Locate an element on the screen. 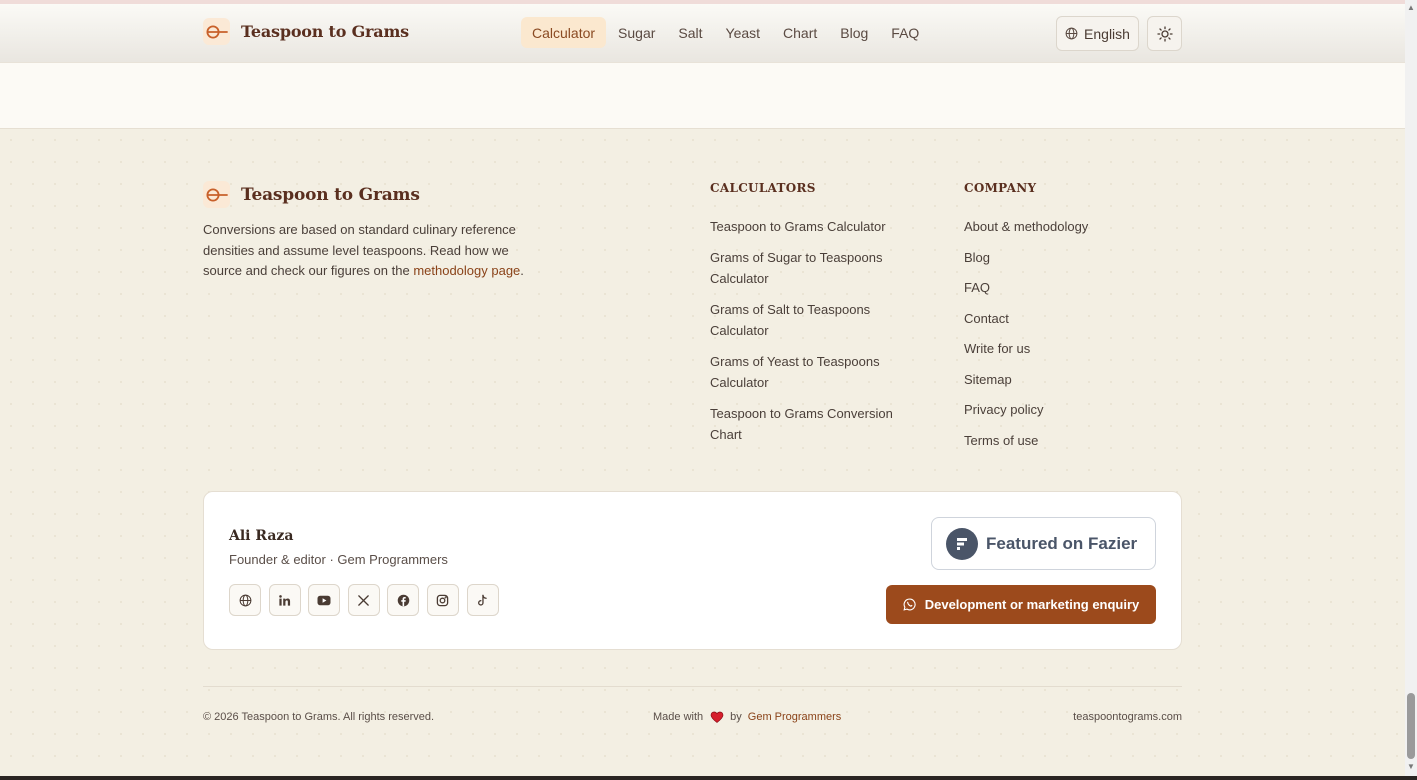 This screenshot has height=780, width=1417. made-with: Made with by Gem Programmers is located at coordinates (747, 717).